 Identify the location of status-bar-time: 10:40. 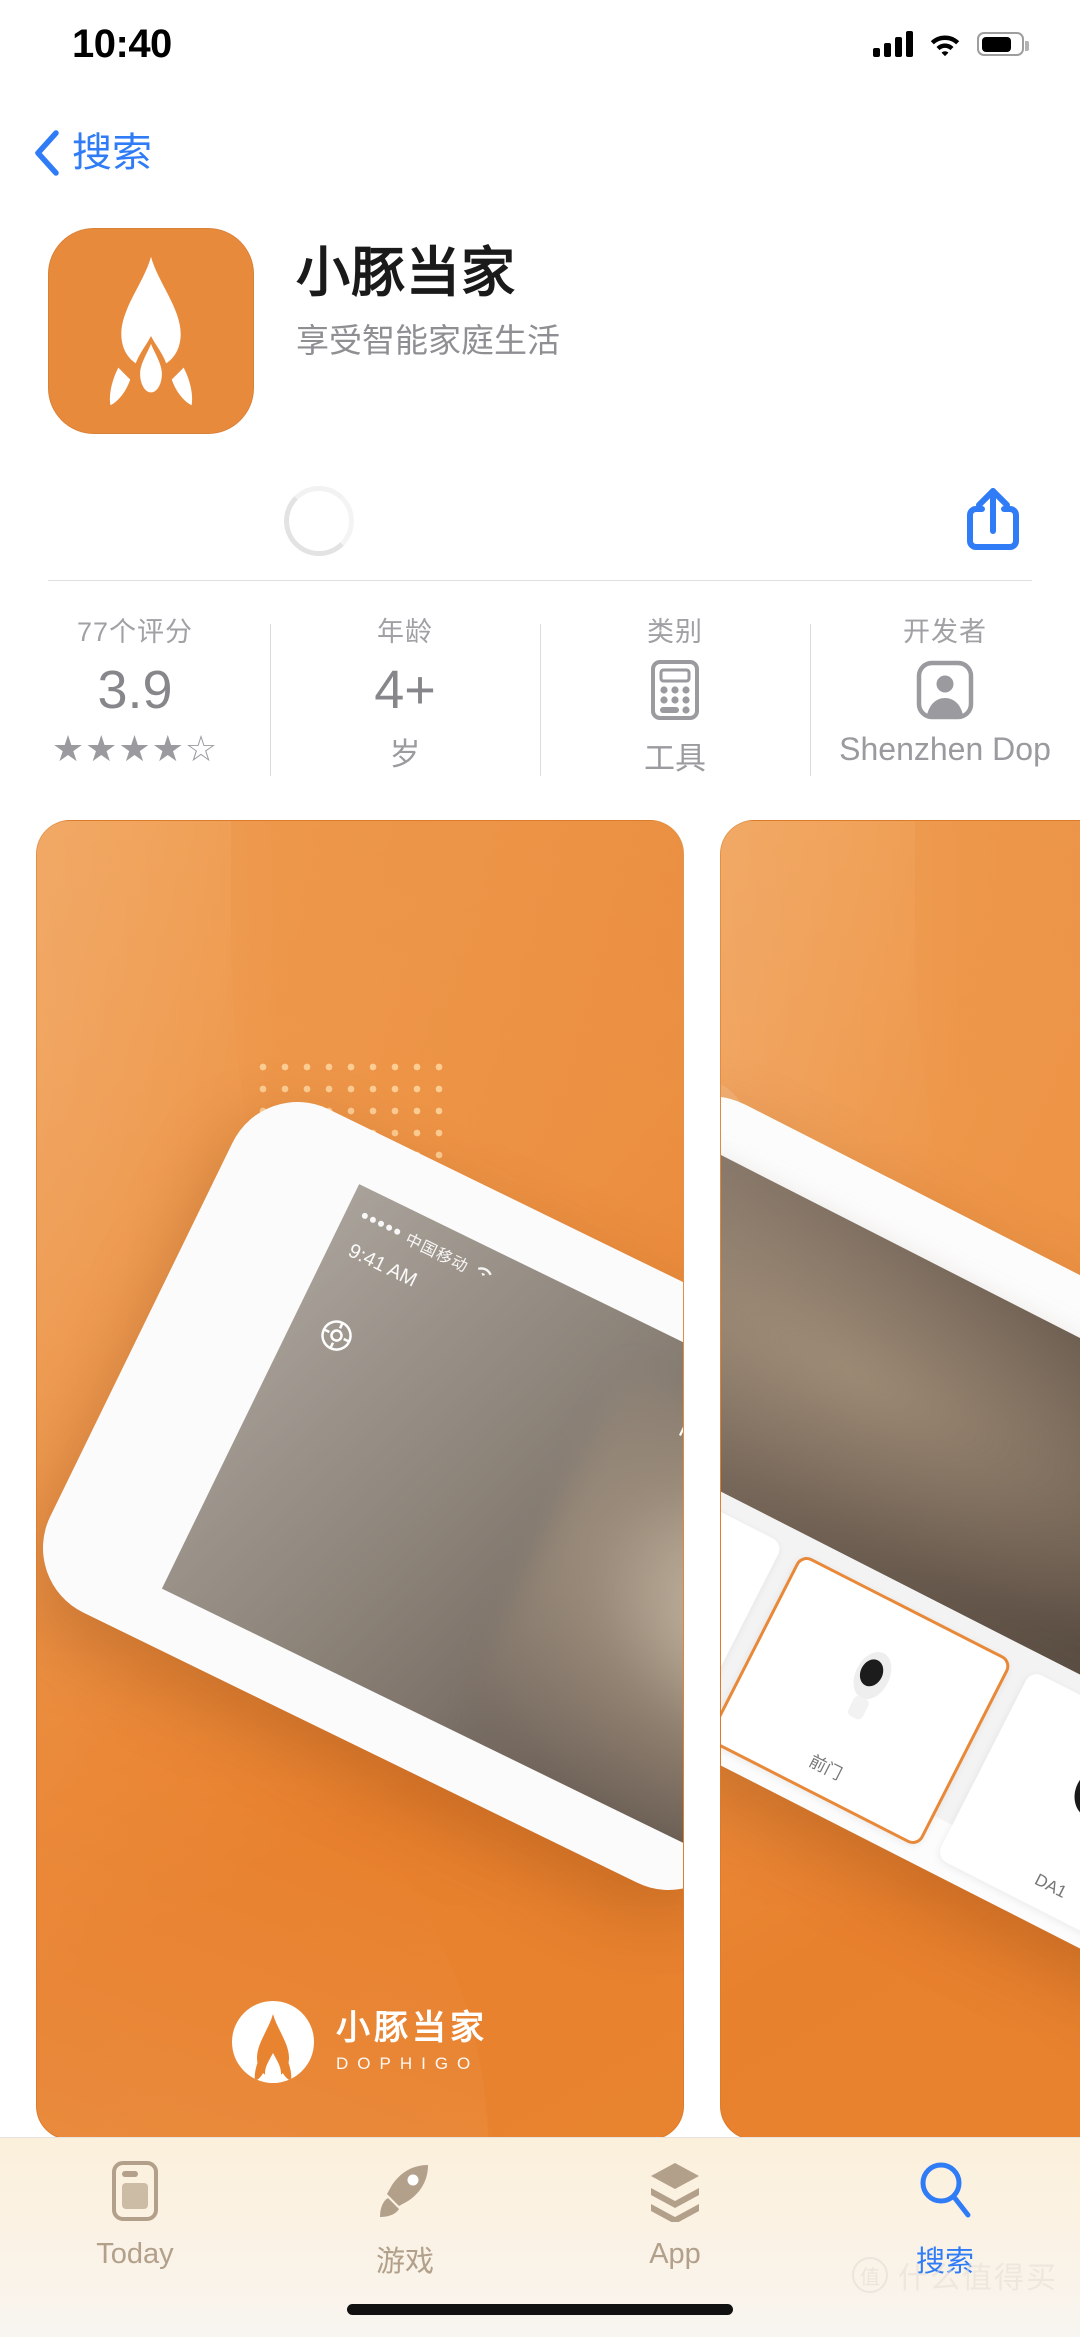
(122, 43).